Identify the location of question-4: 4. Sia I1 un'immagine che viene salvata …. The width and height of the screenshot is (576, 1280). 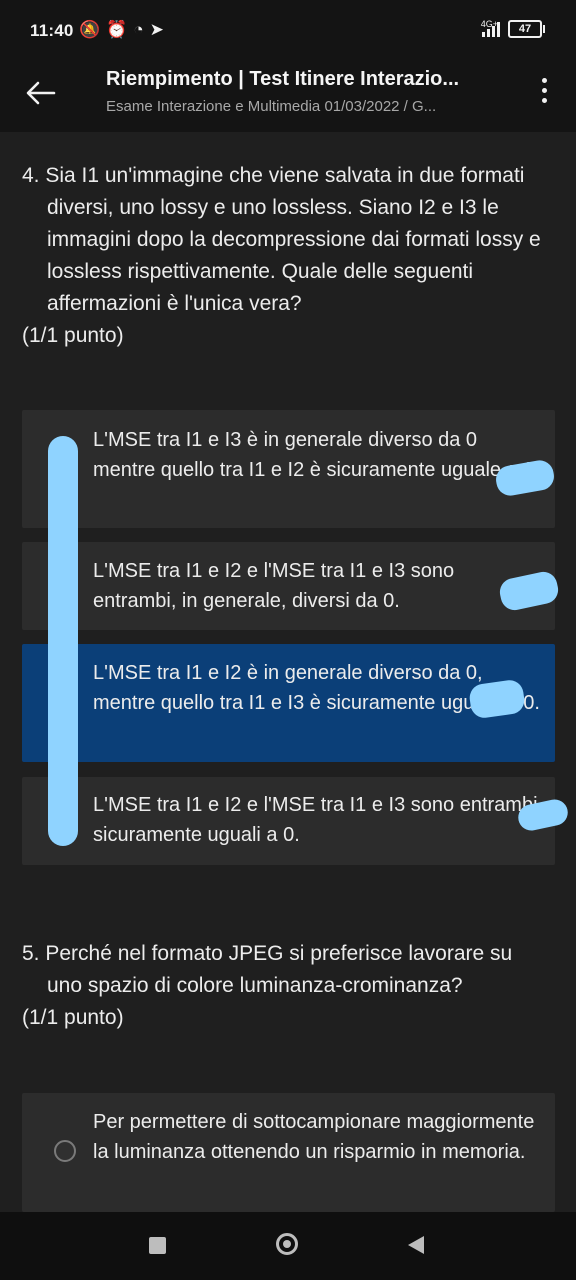
(282, 256).